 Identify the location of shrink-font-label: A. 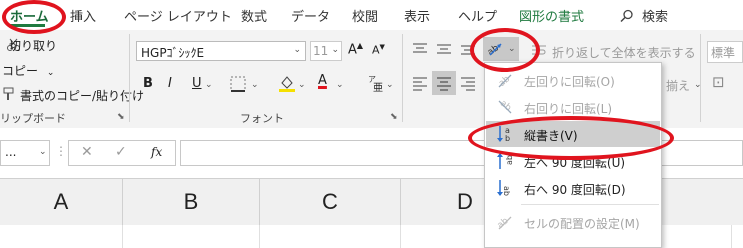
(376, 50).